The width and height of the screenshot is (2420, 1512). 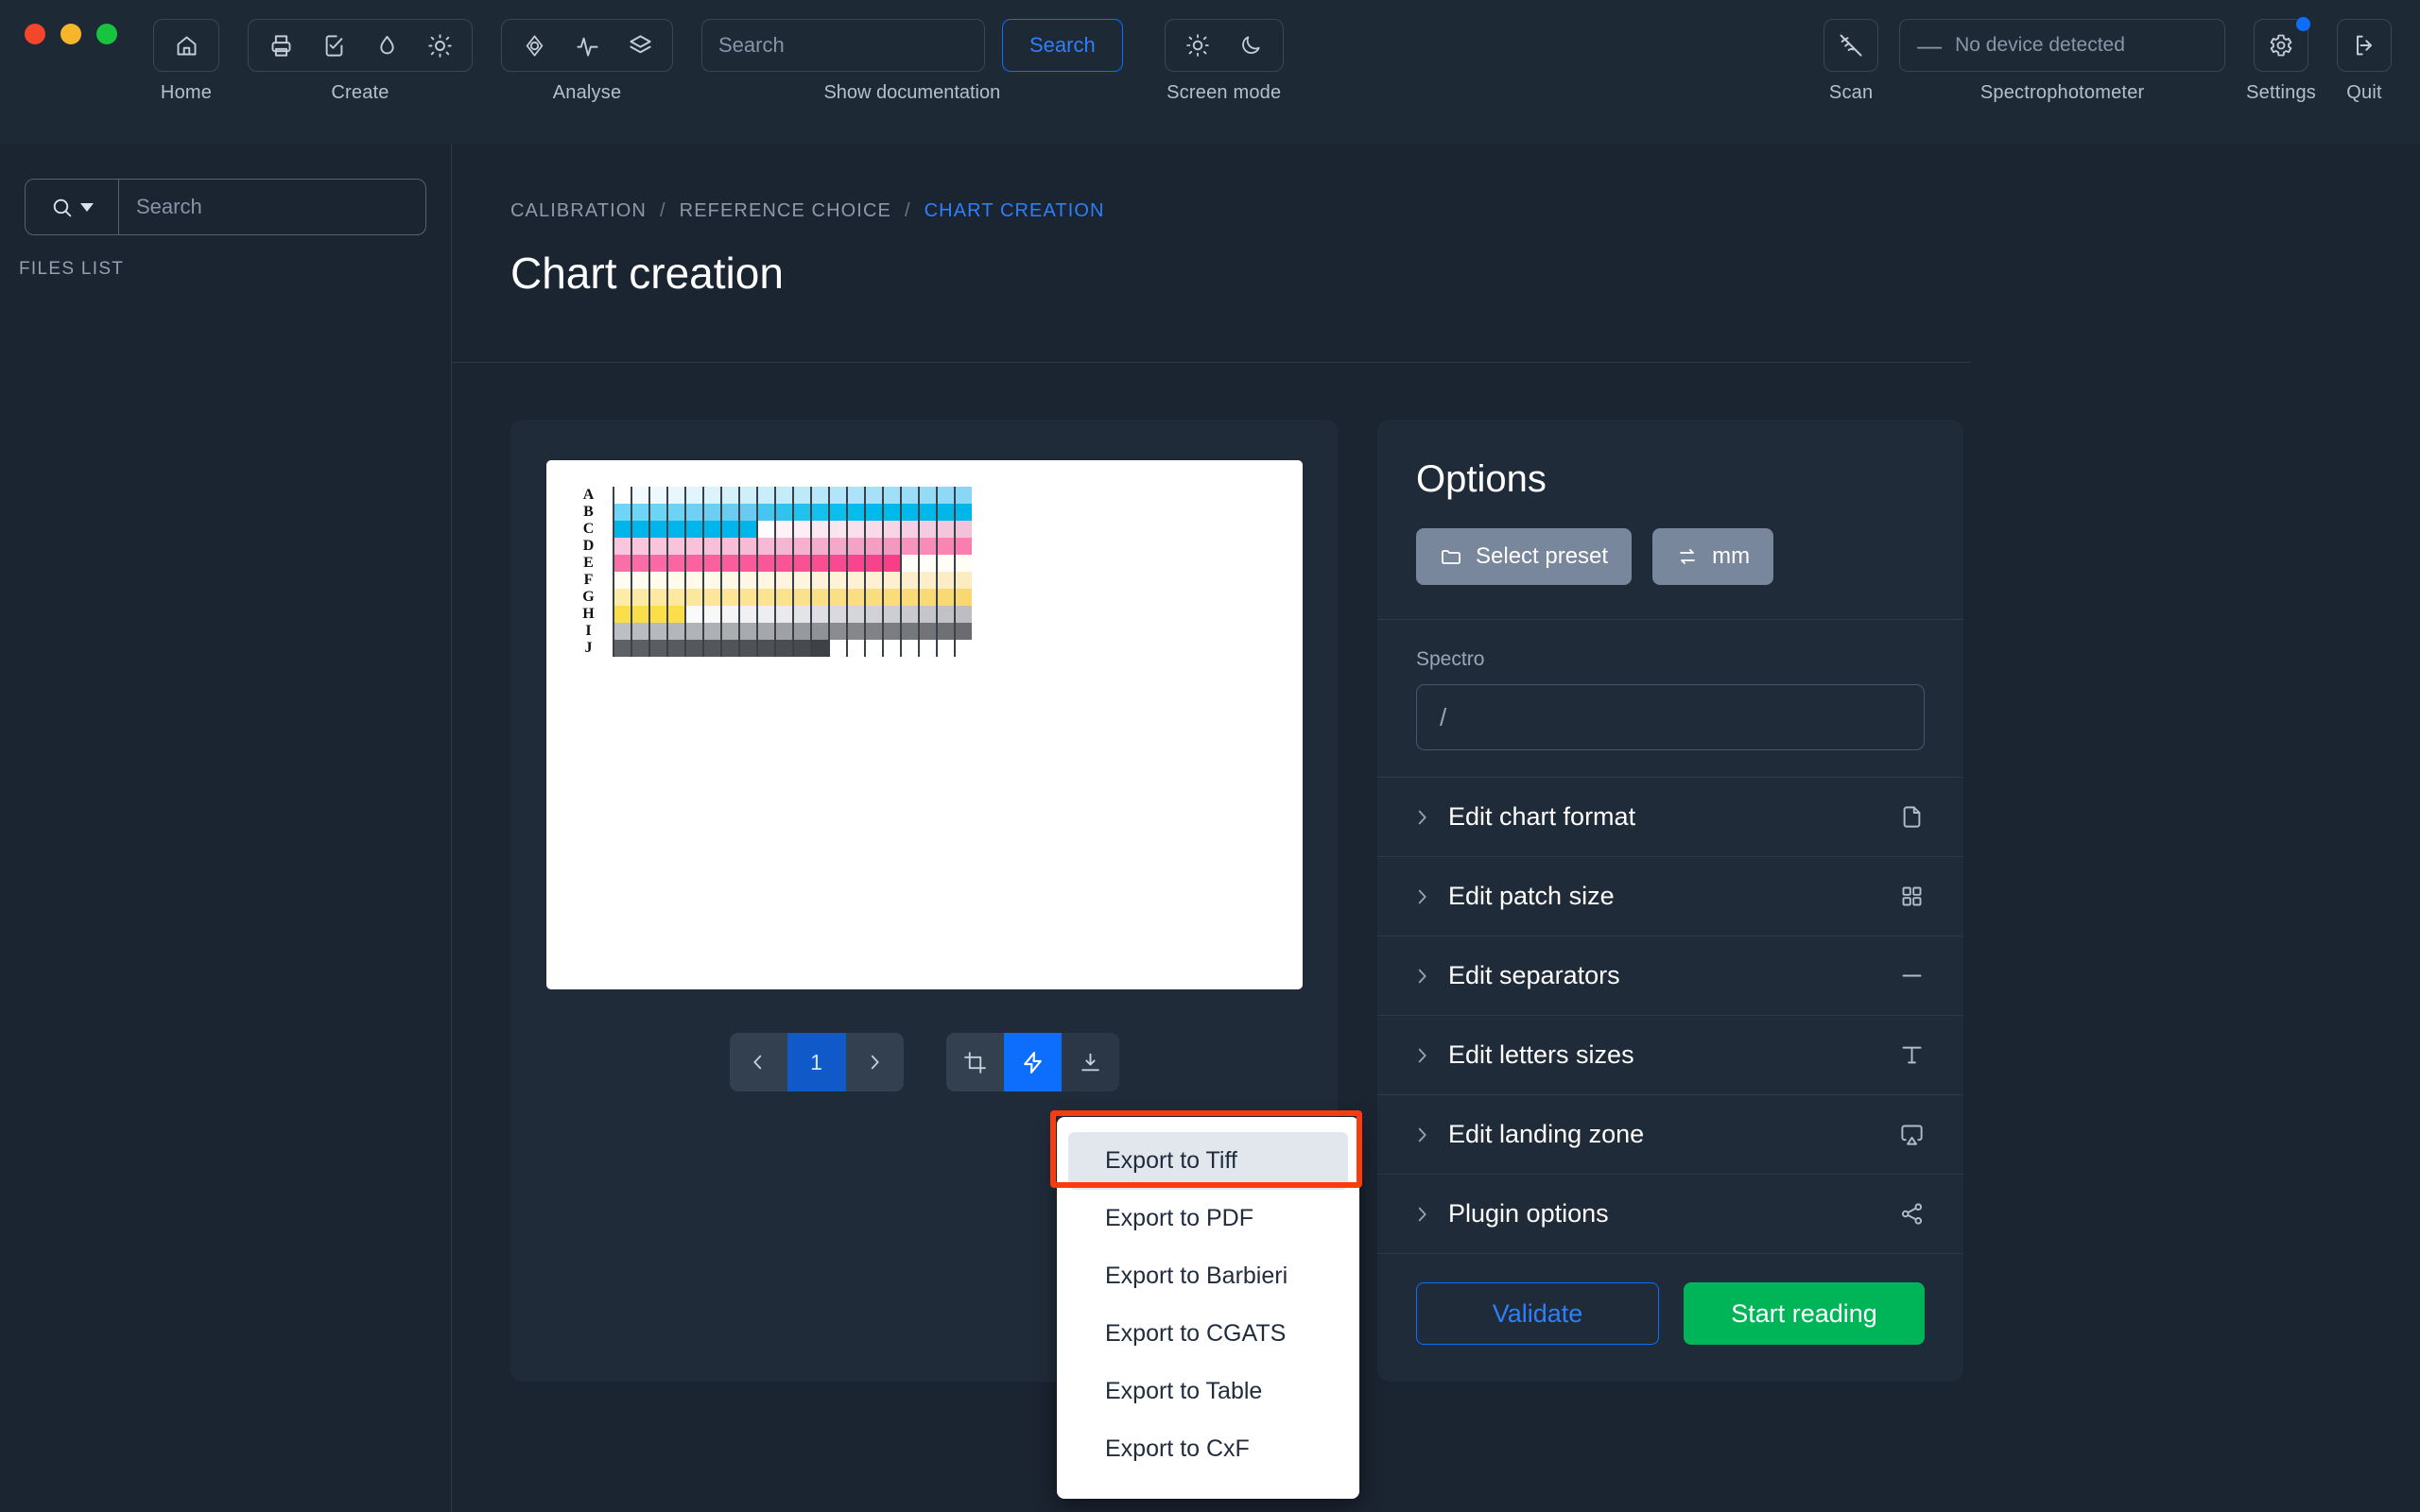 I want to click on search-filter-button, so click(x=72, y=207).